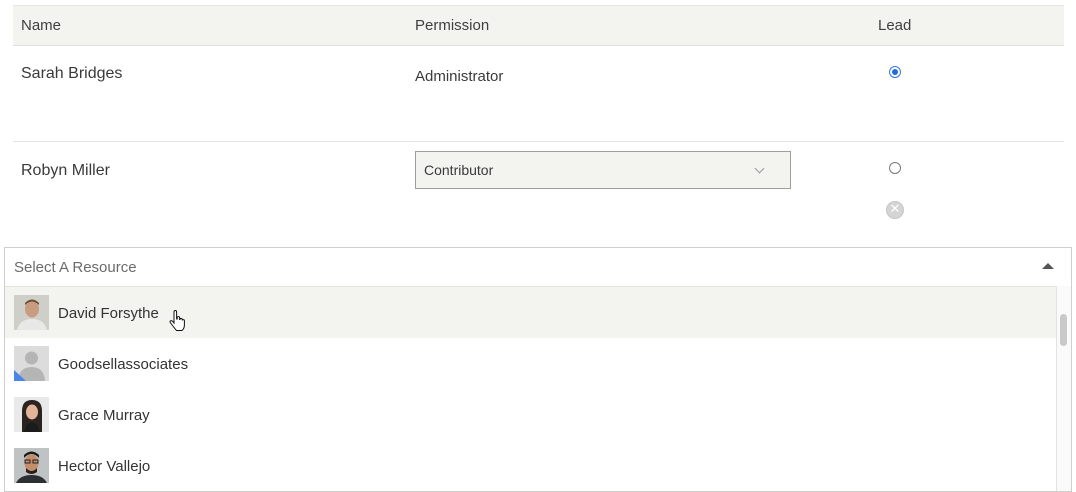 The image size is (1076, 492). I want to click on member-name: Robyn Miller, so click(65, 170).